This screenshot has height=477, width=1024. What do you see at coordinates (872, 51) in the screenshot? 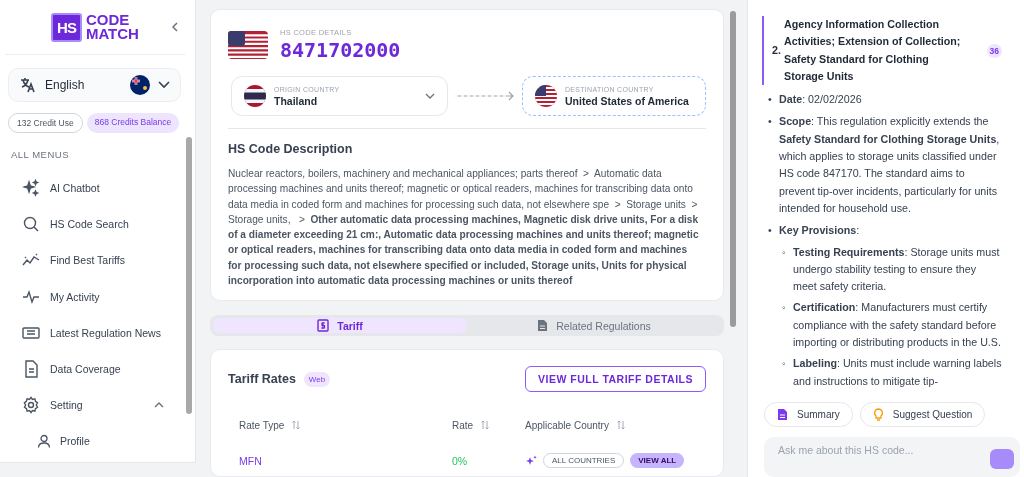
I see `regulation-title: Agency Information Collection Activities; Extension of Collection; Safety Standard for Clothing Storage Units` at bounding box center [872, 51].